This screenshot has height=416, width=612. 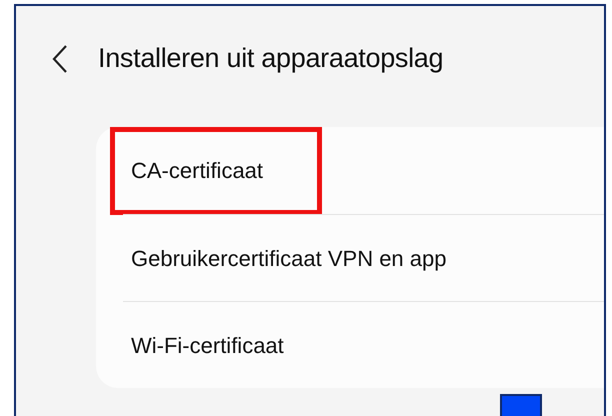 What do you see at coordinates (197, 170) in the screenshot?
I see `list-item: CA-certificaat` at bounding box center [197, 170].